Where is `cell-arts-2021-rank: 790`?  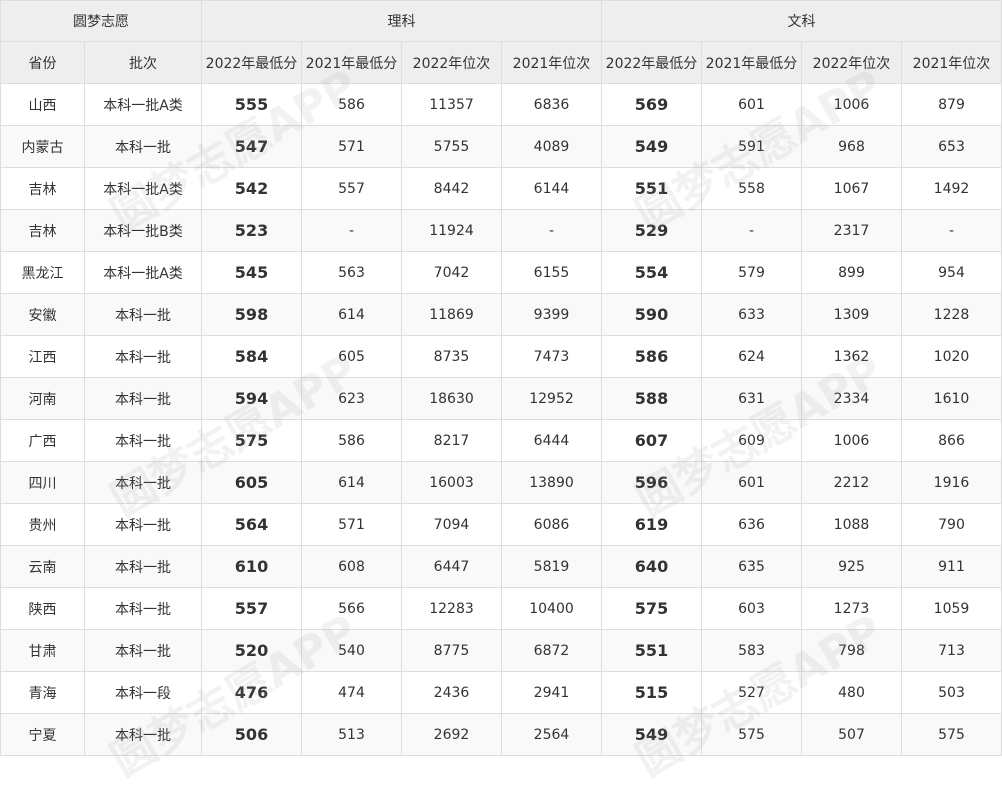
cell-arts-2021-rank: 790 is located at coordinates (951, 524).